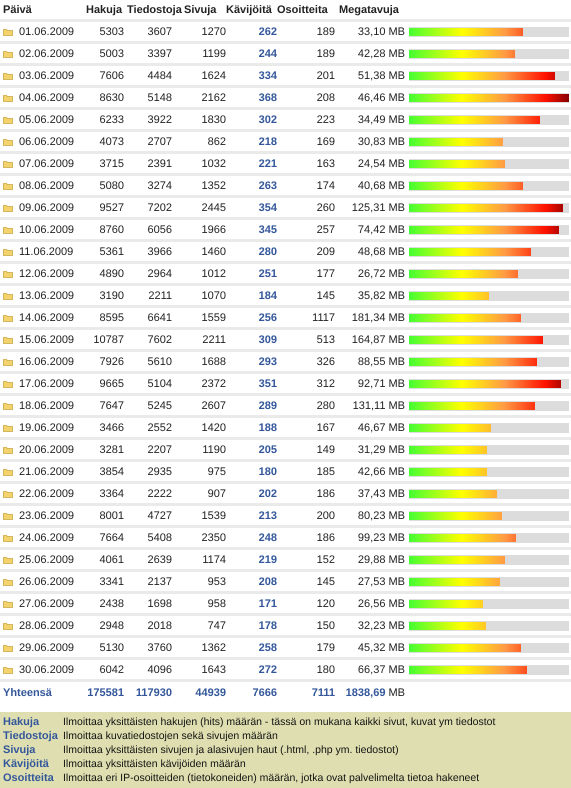 This screenshot has width=571, height=788. What do you see at coordinates (325, 252) in the screenshot?
I see `table-cell-text: 209` at bounding box center [325, 252].